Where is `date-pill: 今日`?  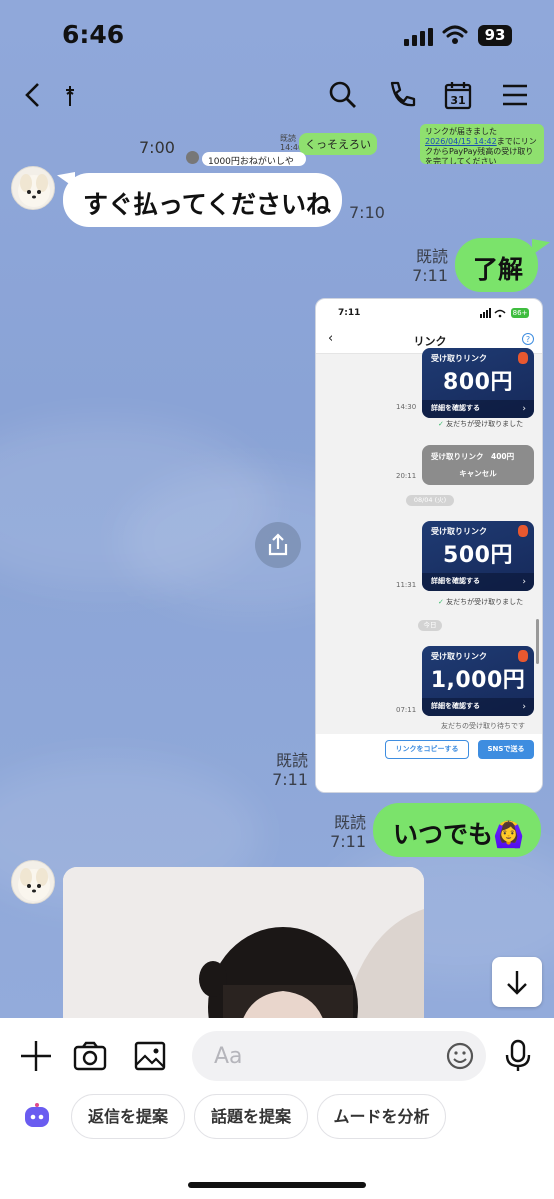
date-pill: 今日 is located at coordinates (430, 625).